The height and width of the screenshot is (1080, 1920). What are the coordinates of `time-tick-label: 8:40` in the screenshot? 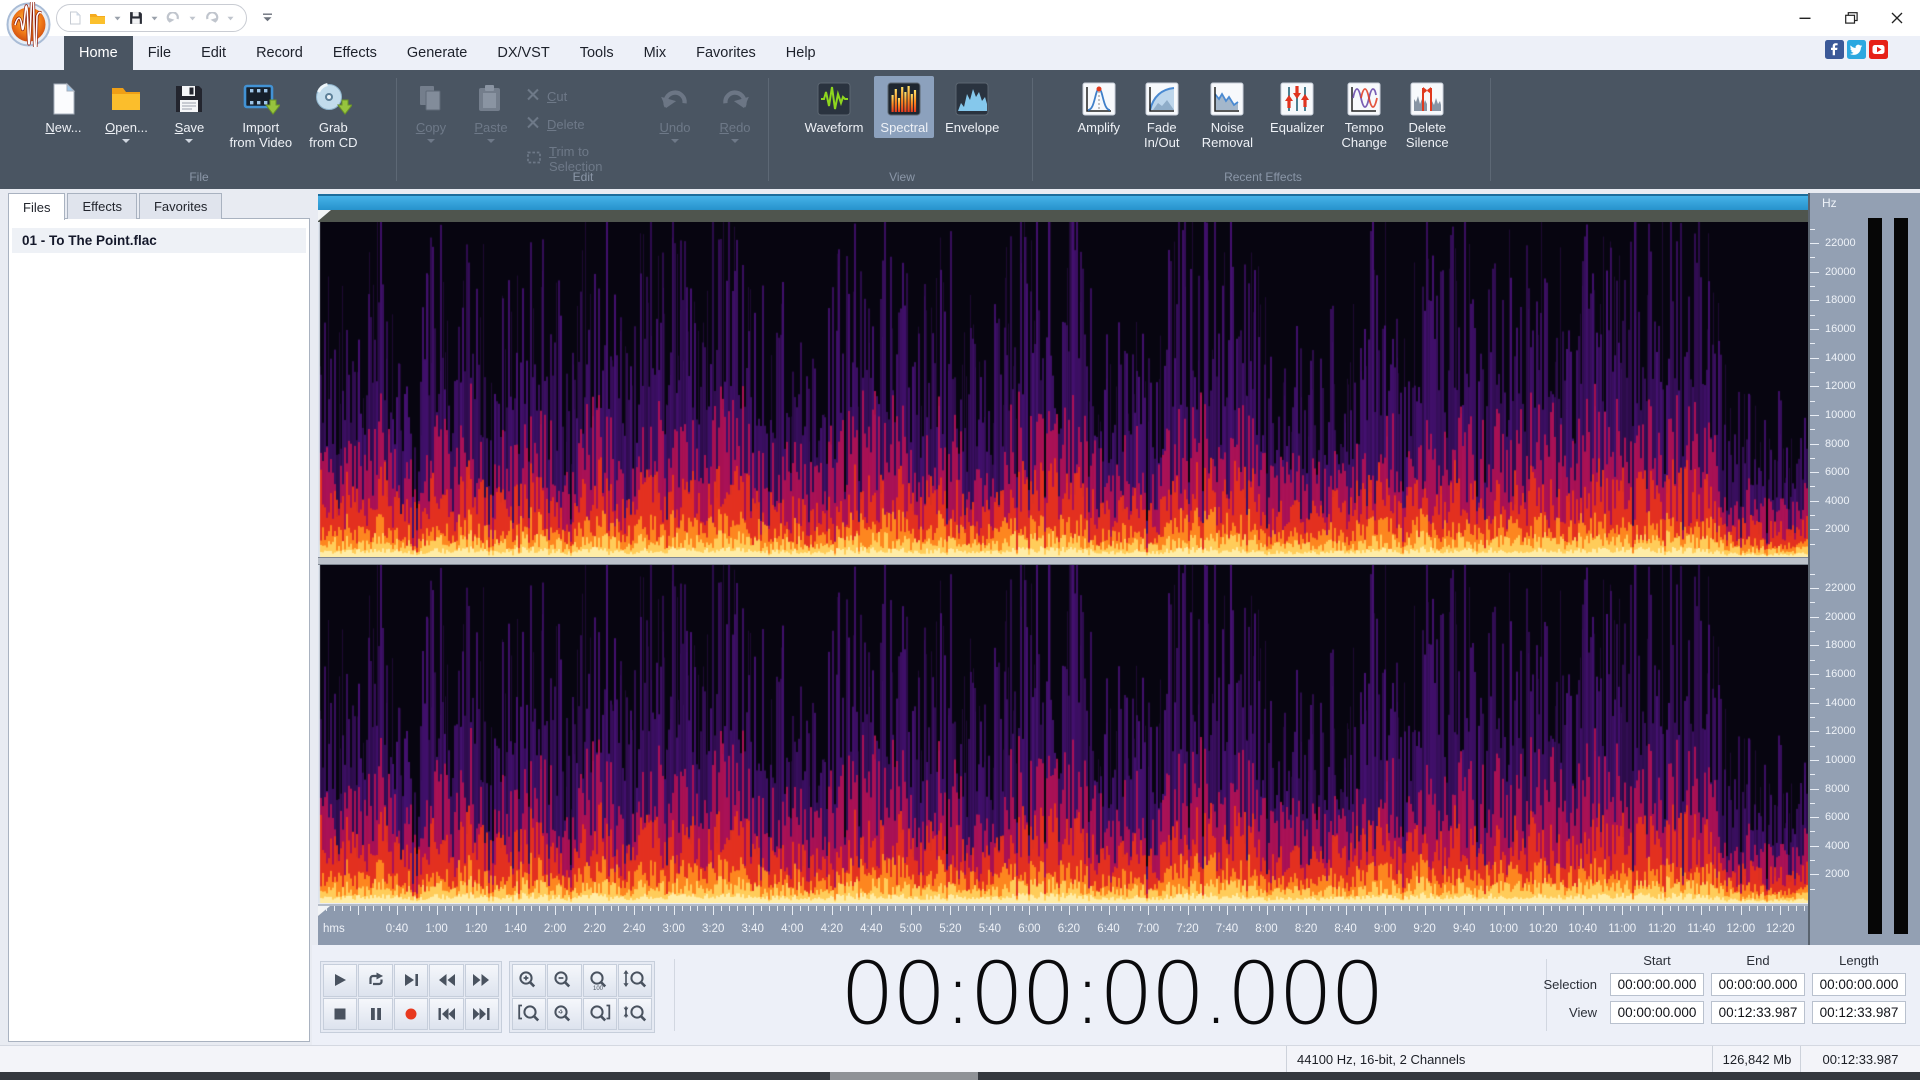 It's located at (1345, 929).